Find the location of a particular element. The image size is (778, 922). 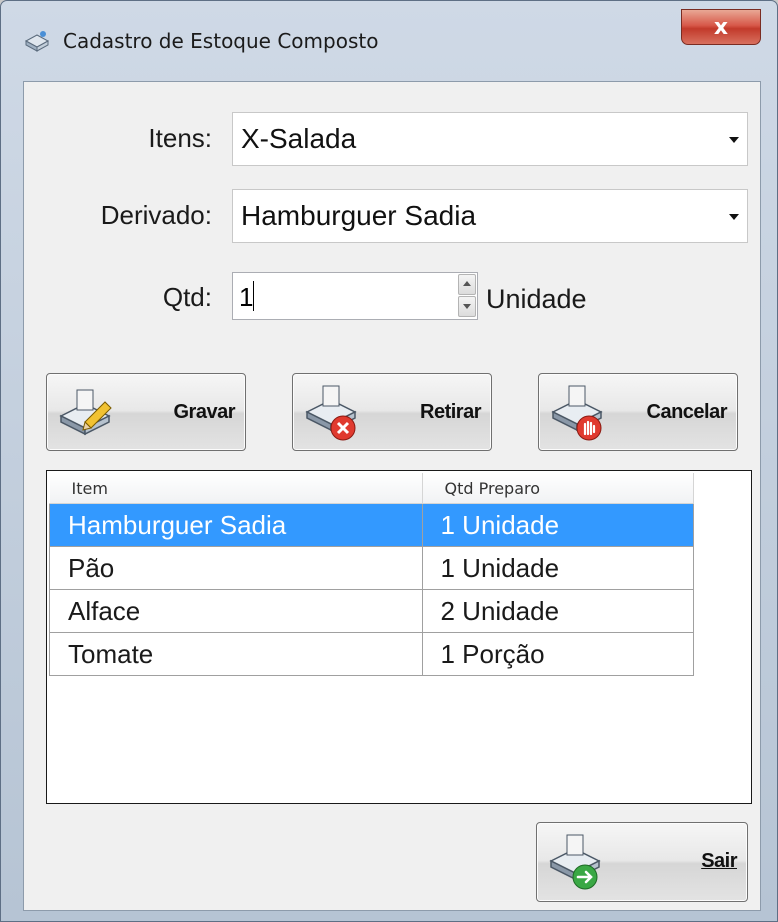

qtd-label: Qtd: is located at coordinates (187, 297).